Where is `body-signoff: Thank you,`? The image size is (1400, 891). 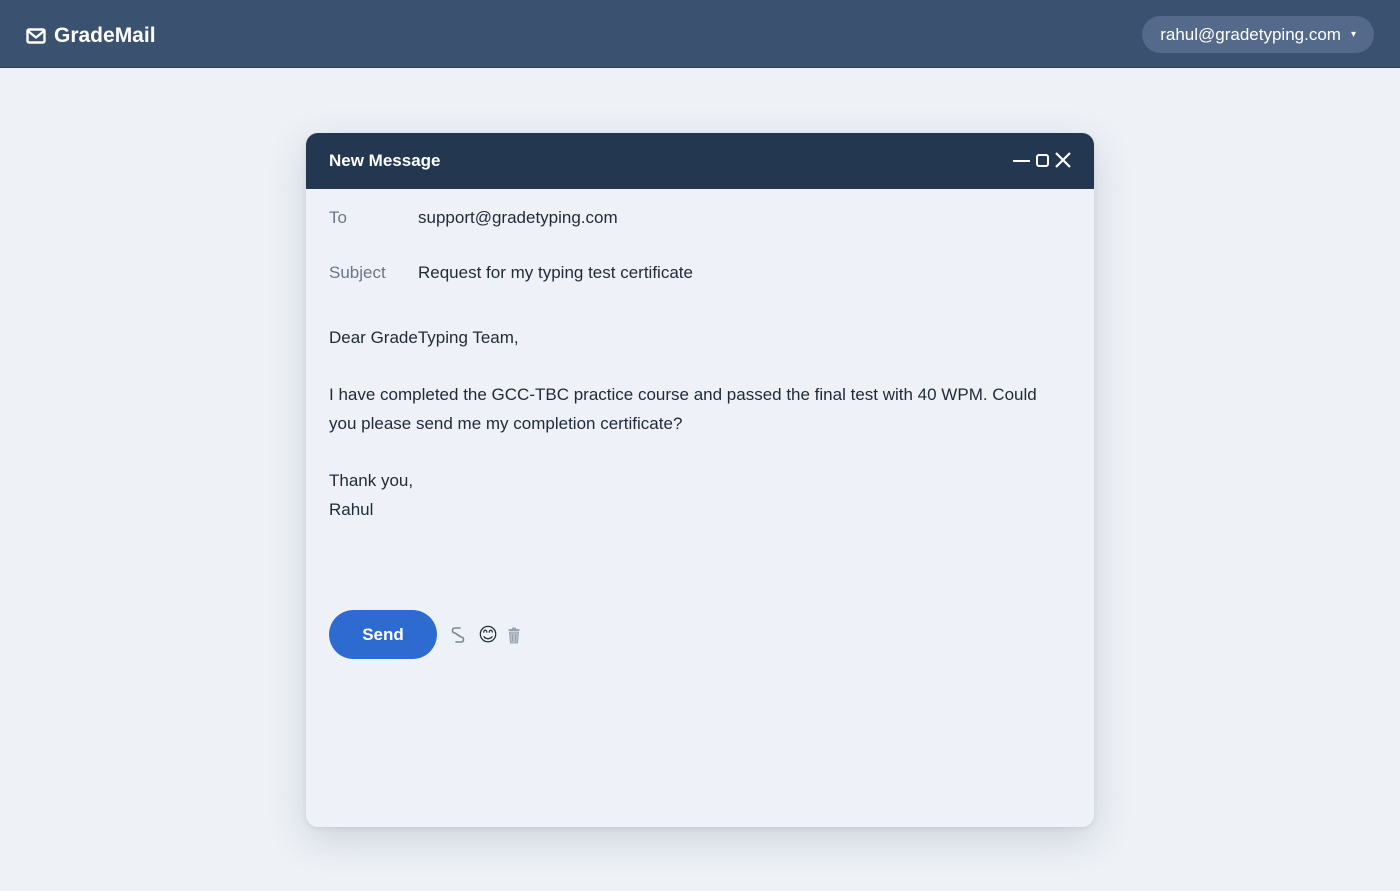
body-signoff: Thank you, is located at coordinates (371, 480).